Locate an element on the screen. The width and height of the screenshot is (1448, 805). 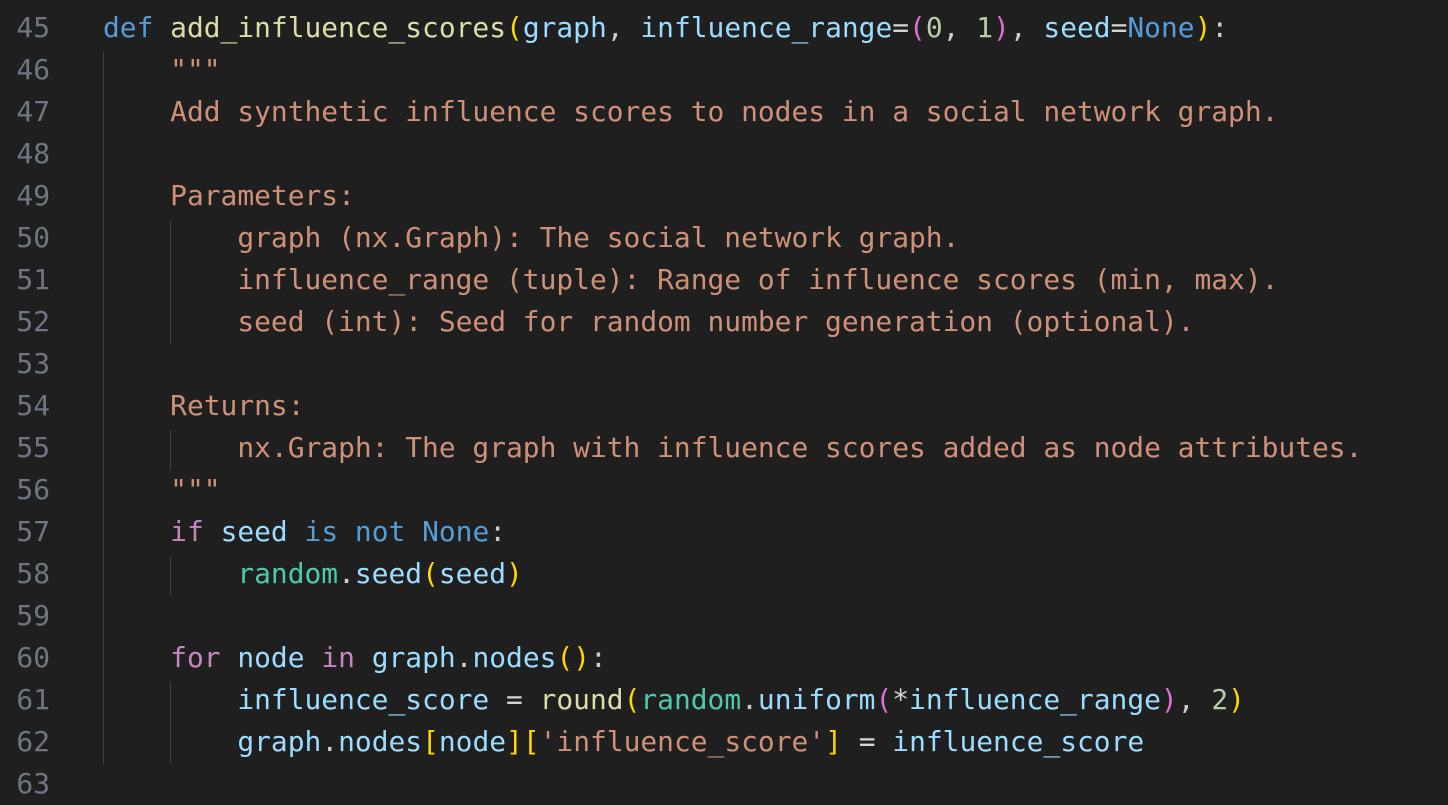
code-line: 49 Parameters: is located at coordinates (724, 196).